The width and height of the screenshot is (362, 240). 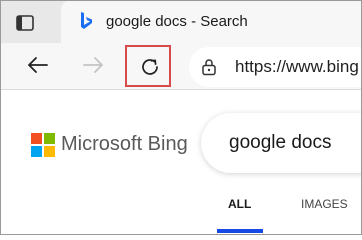 I want to click on address-bar: https://www.bing, so click(x=275, y=67).